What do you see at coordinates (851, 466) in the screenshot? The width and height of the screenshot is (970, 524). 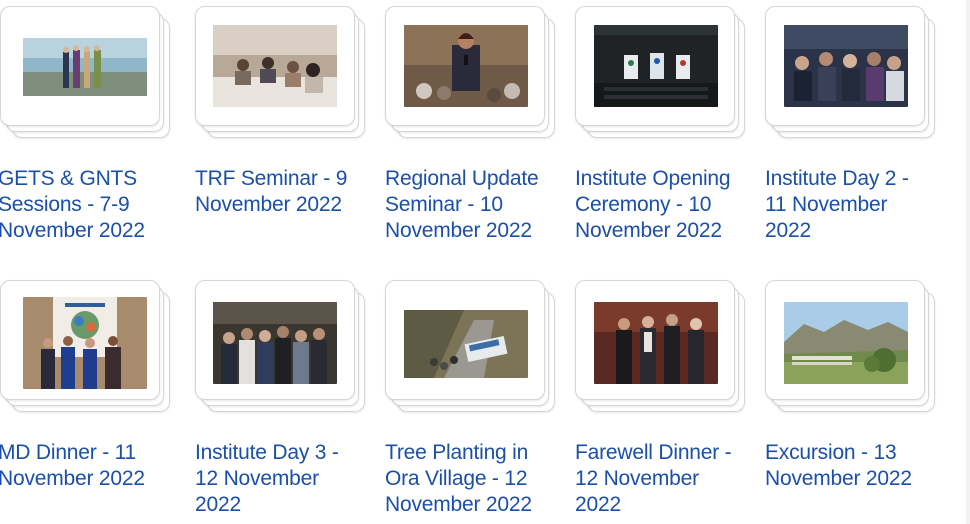 I see `album-title-link: Excursion - 13 November 2022` at bounding box center [851, 466].